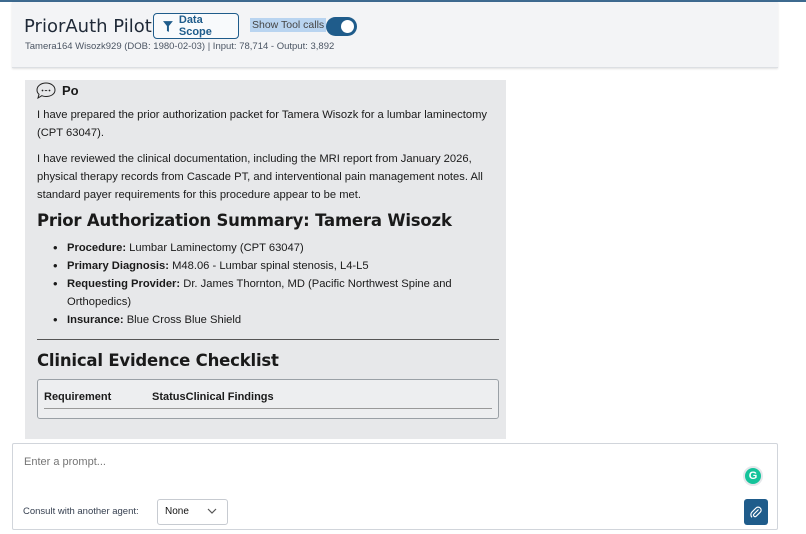  I want to click on table-header-status: Status, so click(169, 397).